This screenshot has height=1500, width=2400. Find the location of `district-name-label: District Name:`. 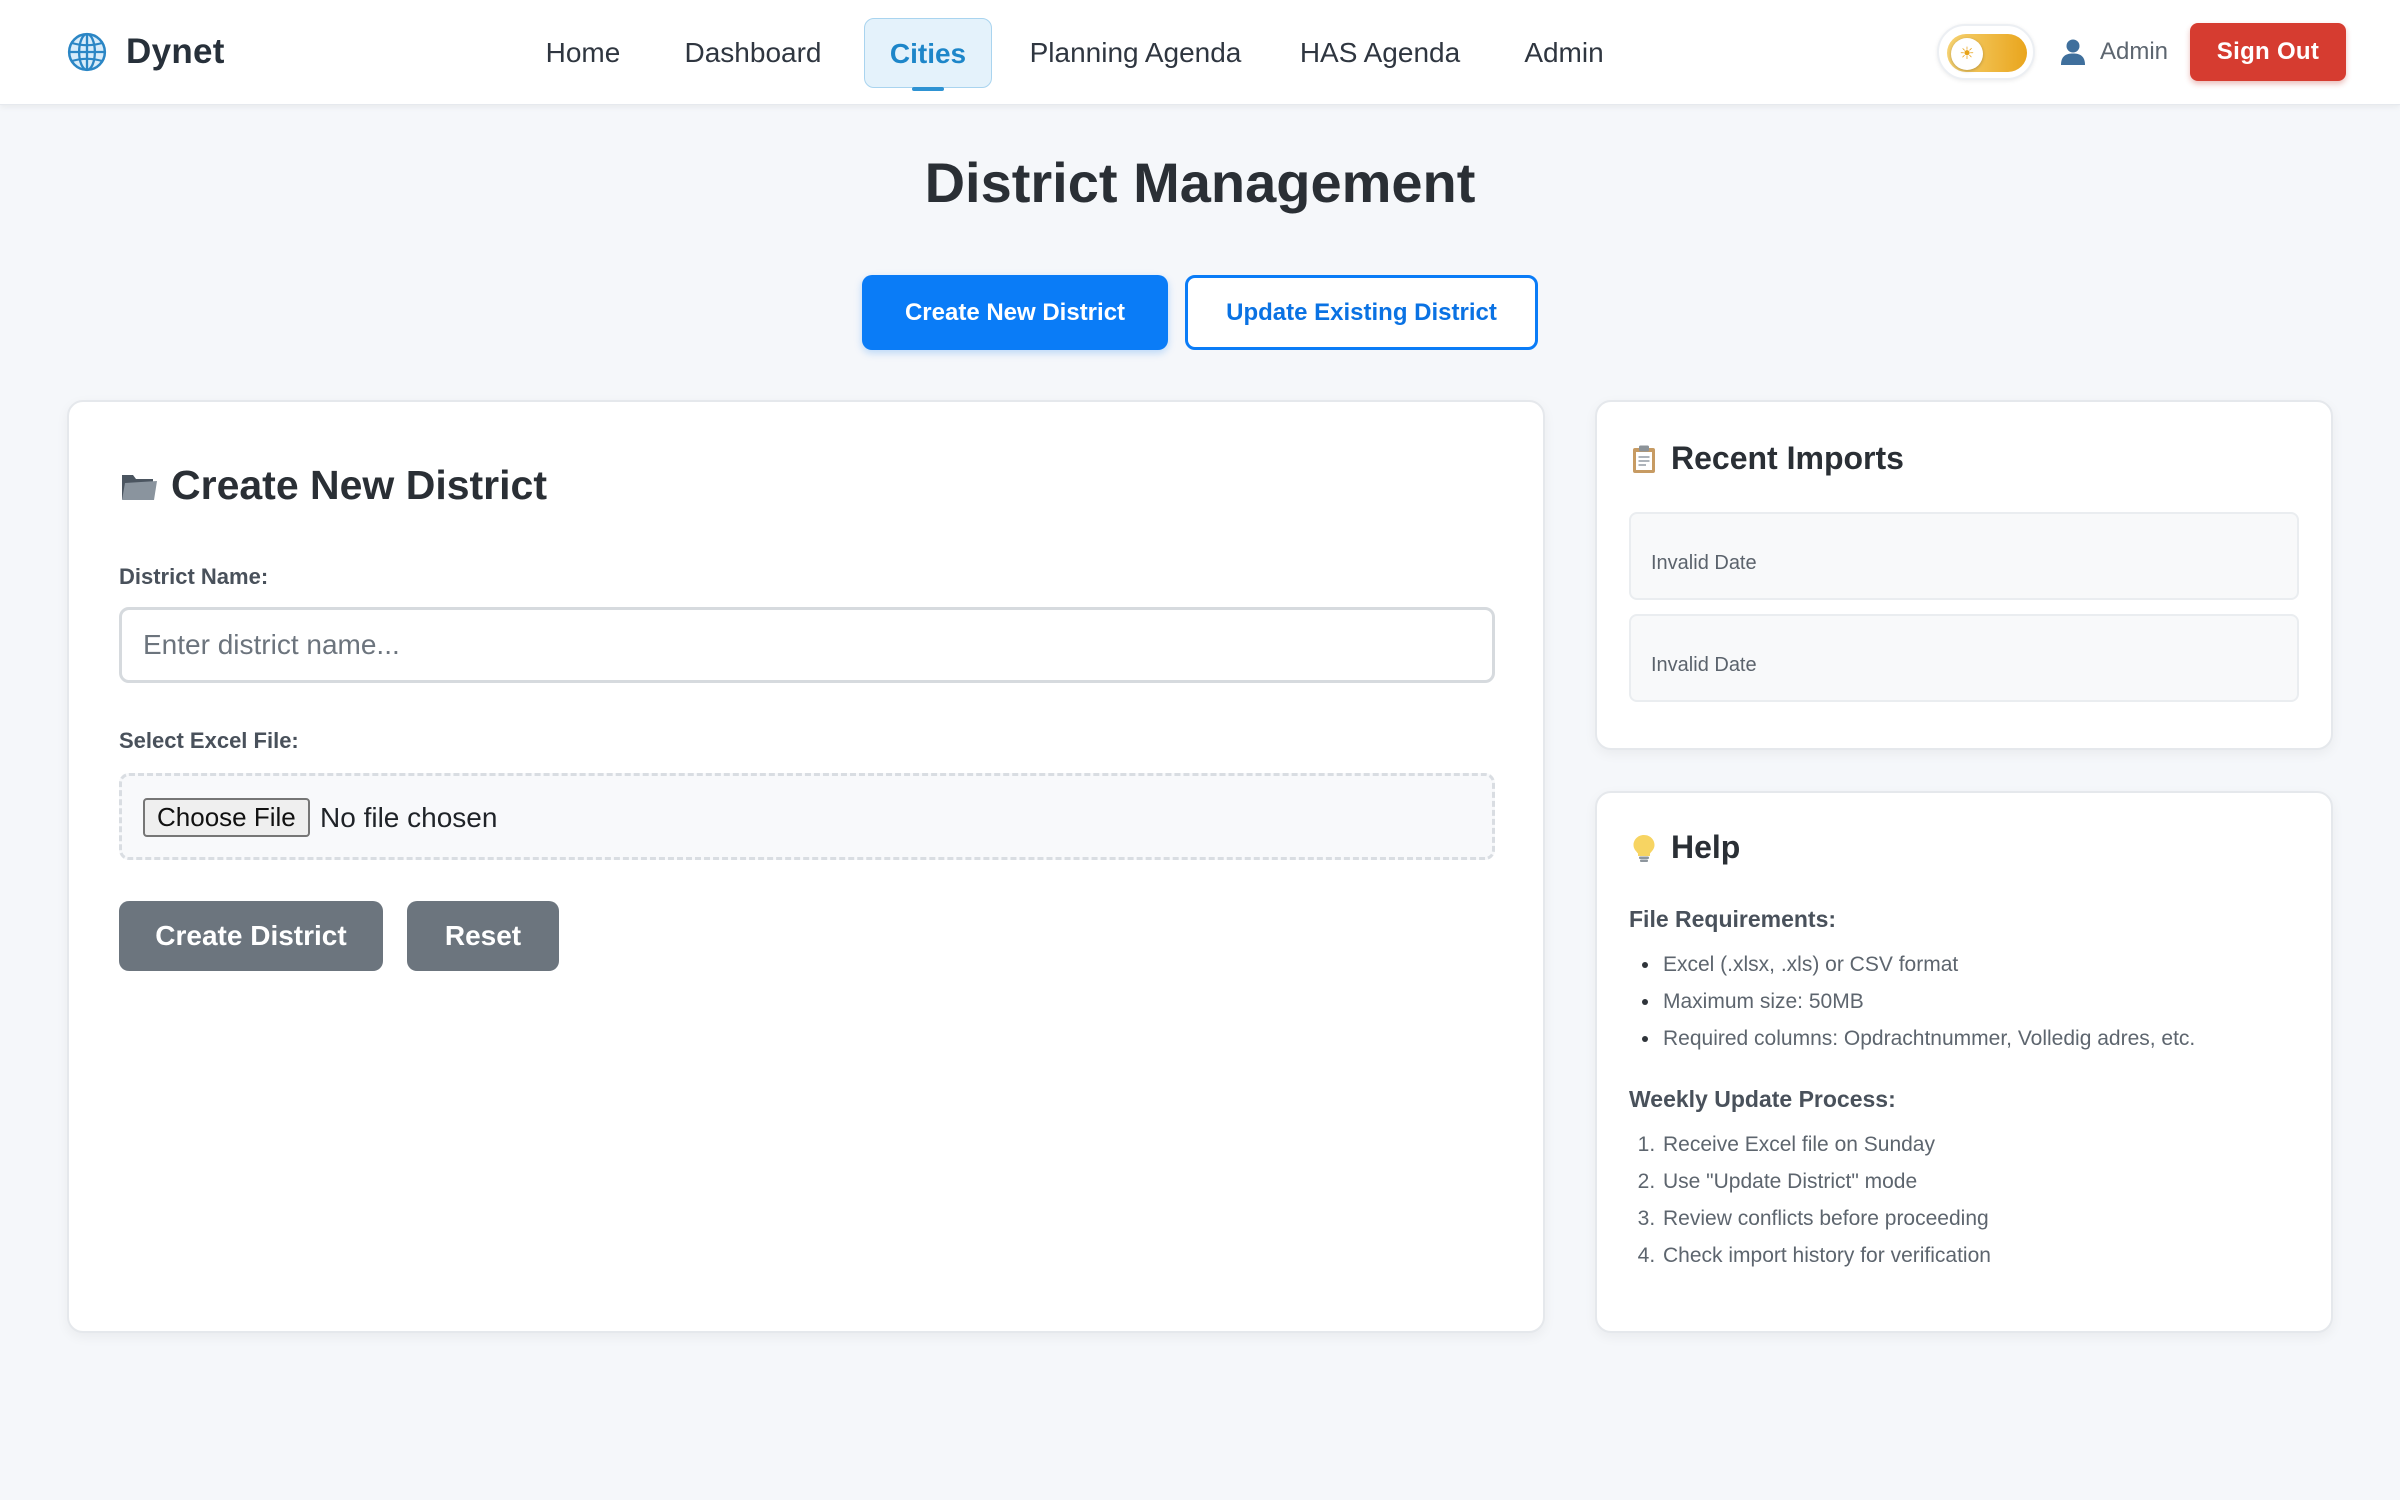

district-name-label: District Name: is located at coordinates (194, 576).